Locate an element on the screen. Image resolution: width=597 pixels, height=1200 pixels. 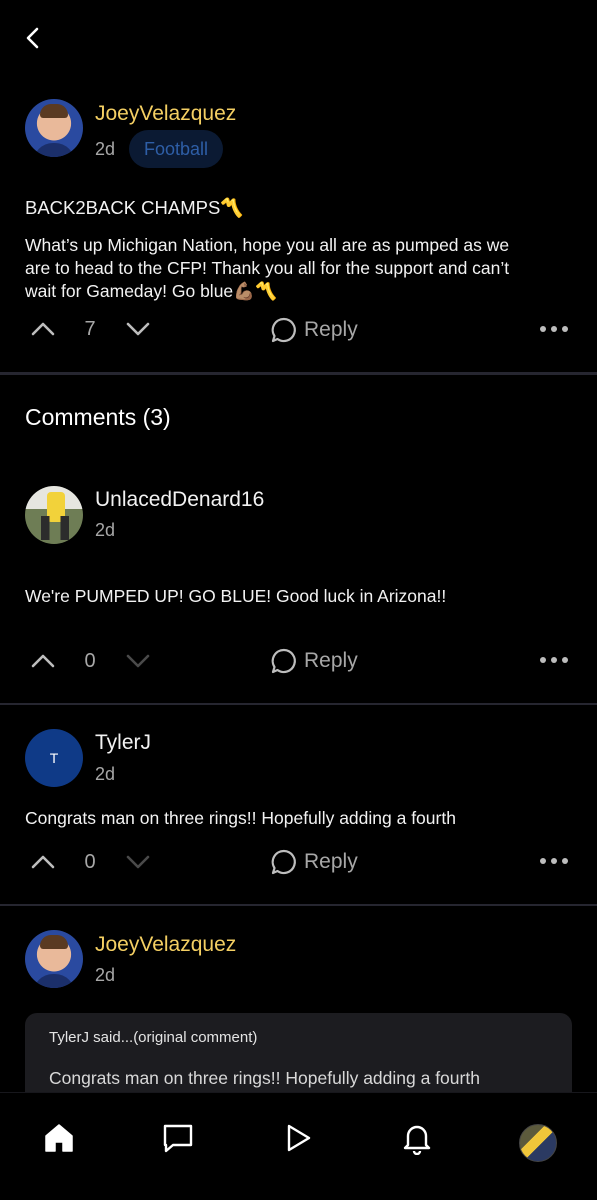
tab-videos is located at coordinates (298, 1138).